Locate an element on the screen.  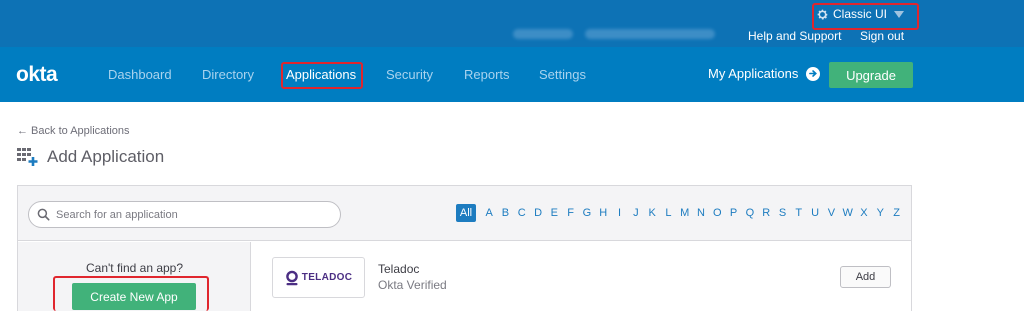
okta-logo: okta is located at coordinates (37, 75).